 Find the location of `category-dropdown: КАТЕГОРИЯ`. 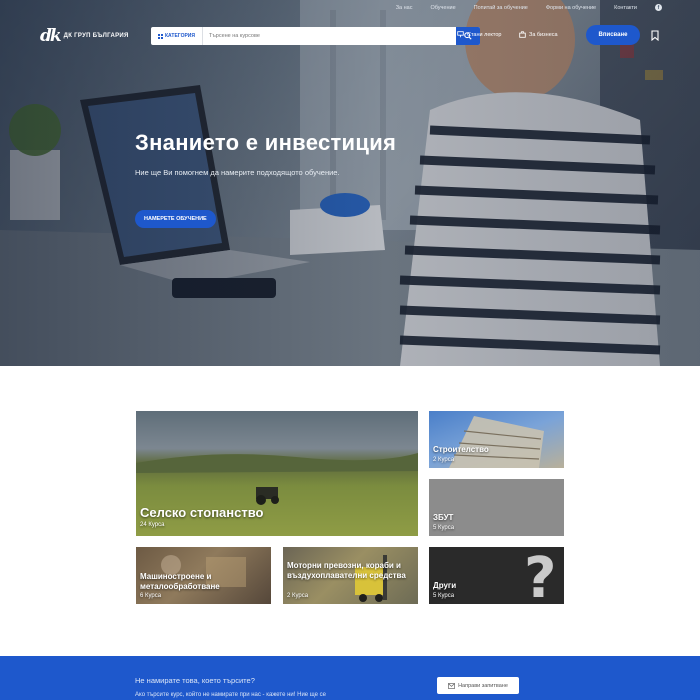

category-dropdown: КАТЕГОРИЯ is located at coordinates (177, 36).